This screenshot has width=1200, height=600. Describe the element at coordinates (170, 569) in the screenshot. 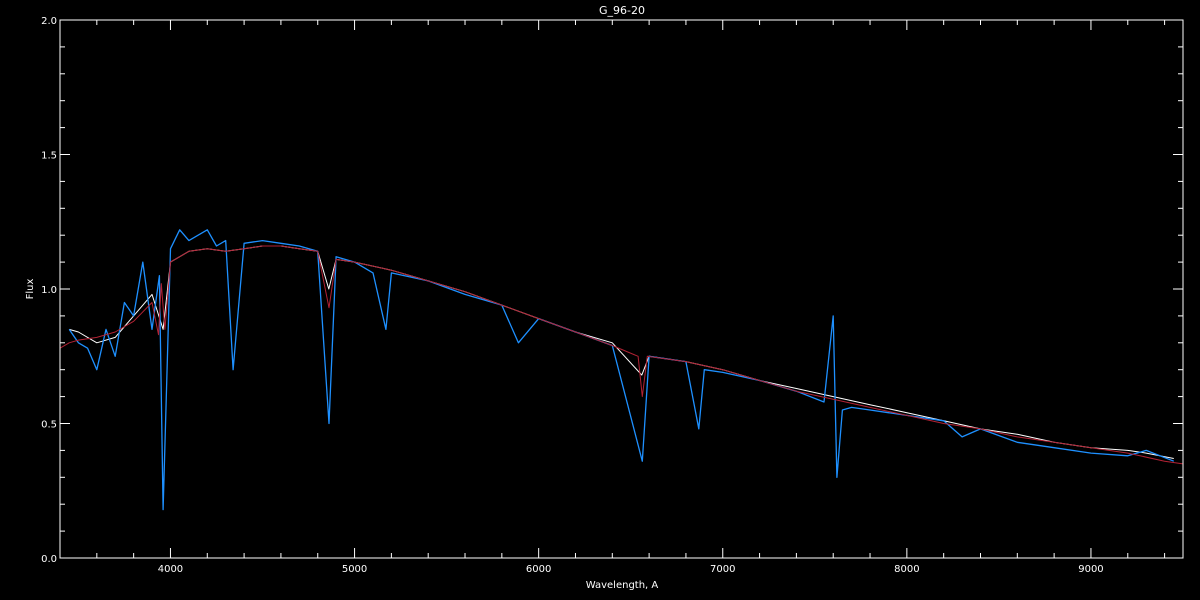

I see `x-tick-label: 4000` at that location.